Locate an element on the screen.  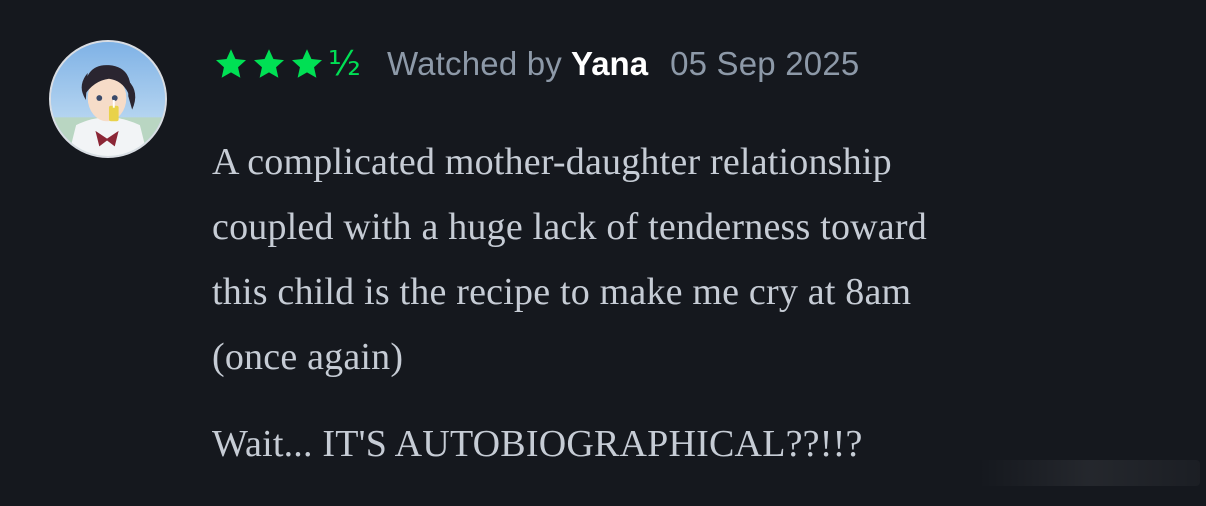
watched-by-label: Watched by is located at coordinates (474, 63).